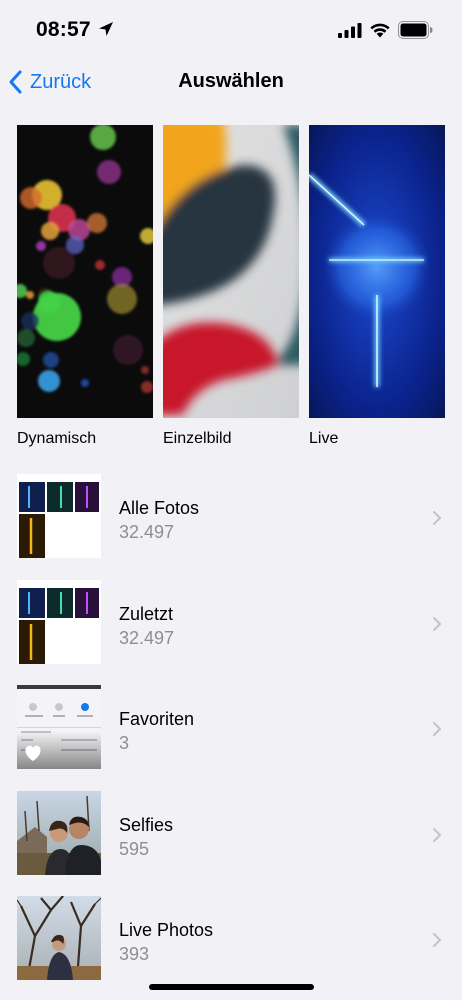 The image size is (462, 1000). I want to click on wallpaper-dynamic: Dynamisch, so click(85, 286).